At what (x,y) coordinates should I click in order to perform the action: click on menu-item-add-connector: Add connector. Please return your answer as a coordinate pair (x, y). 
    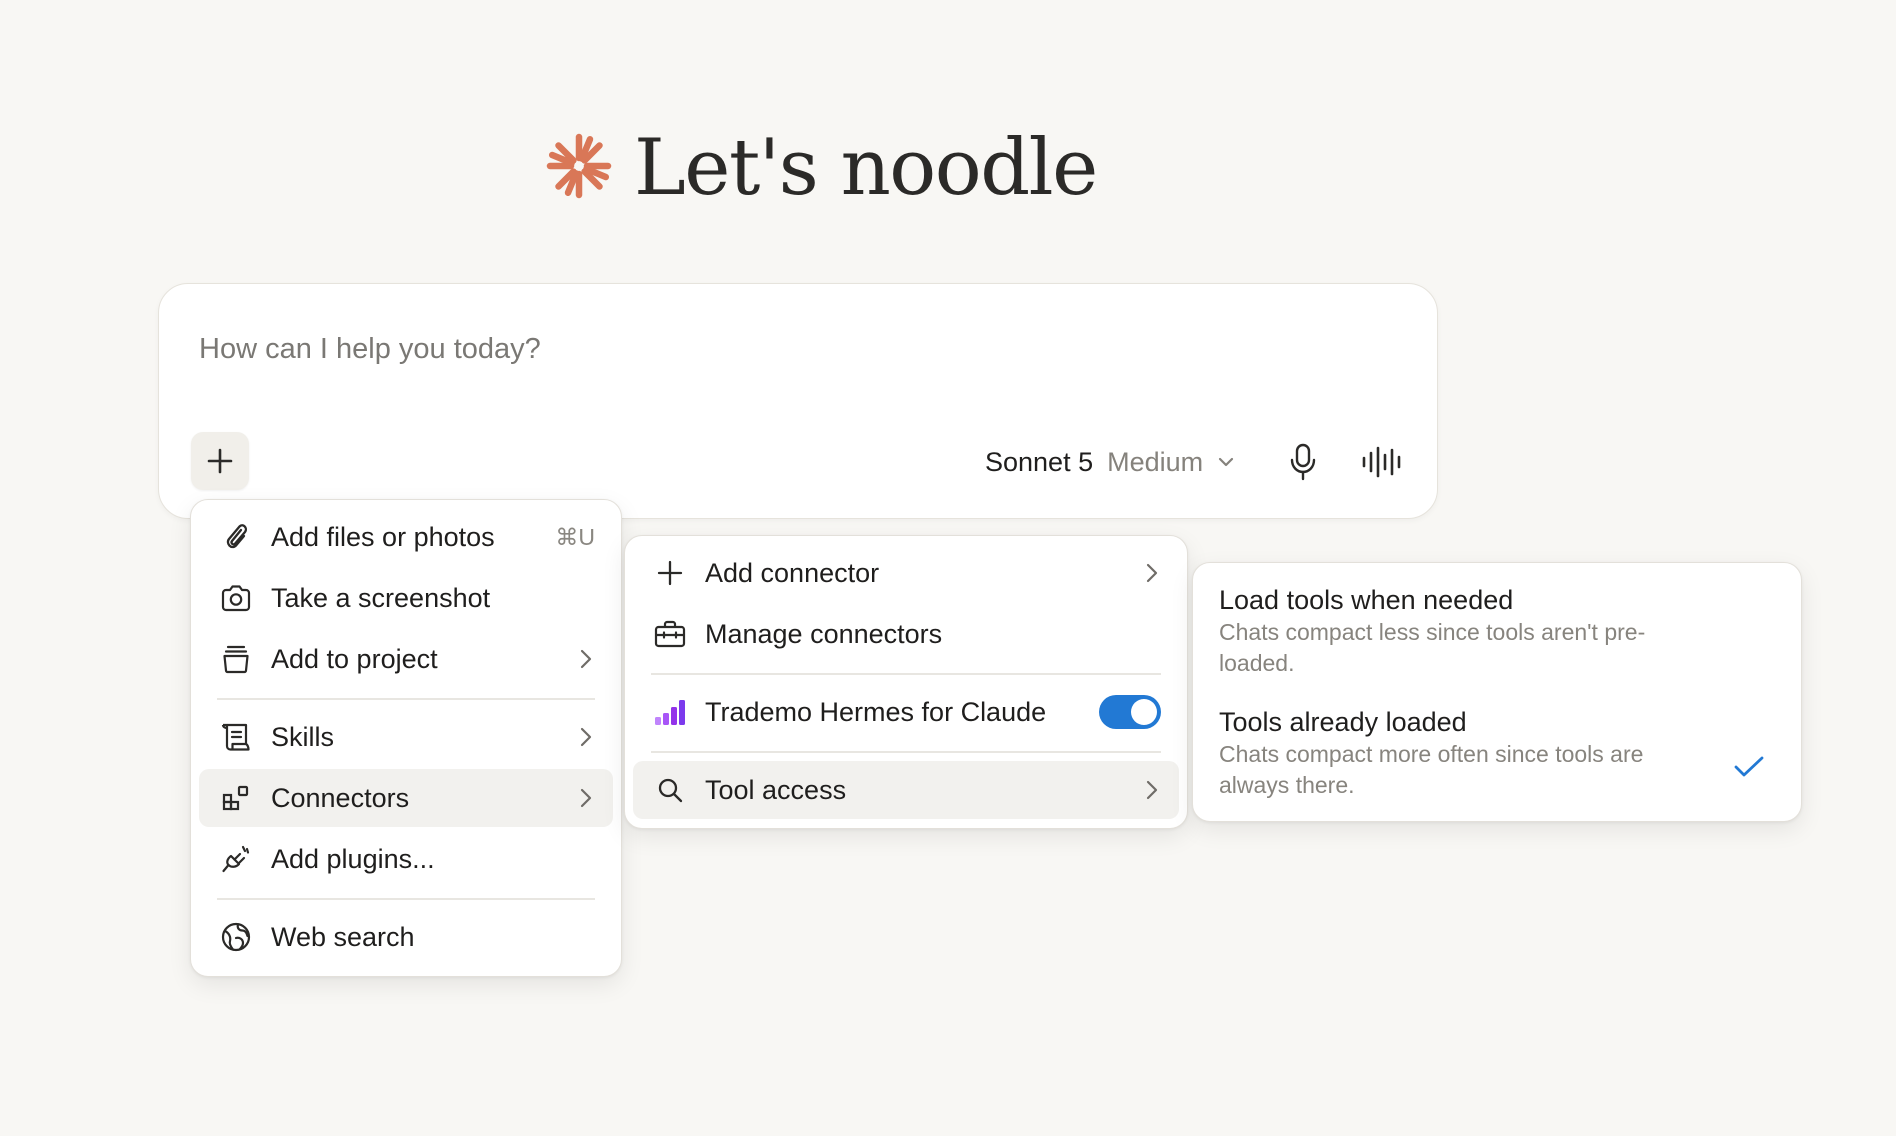
    Looking at the image, I should click on (906, 573).